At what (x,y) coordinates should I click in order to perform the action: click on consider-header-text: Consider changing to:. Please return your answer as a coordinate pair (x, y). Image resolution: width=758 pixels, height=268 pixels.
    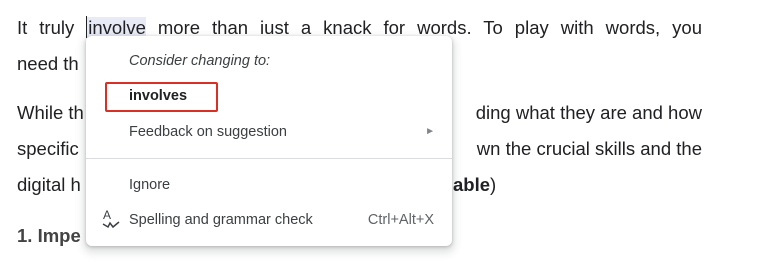
    Looking at the image, I should click on (200, 61).